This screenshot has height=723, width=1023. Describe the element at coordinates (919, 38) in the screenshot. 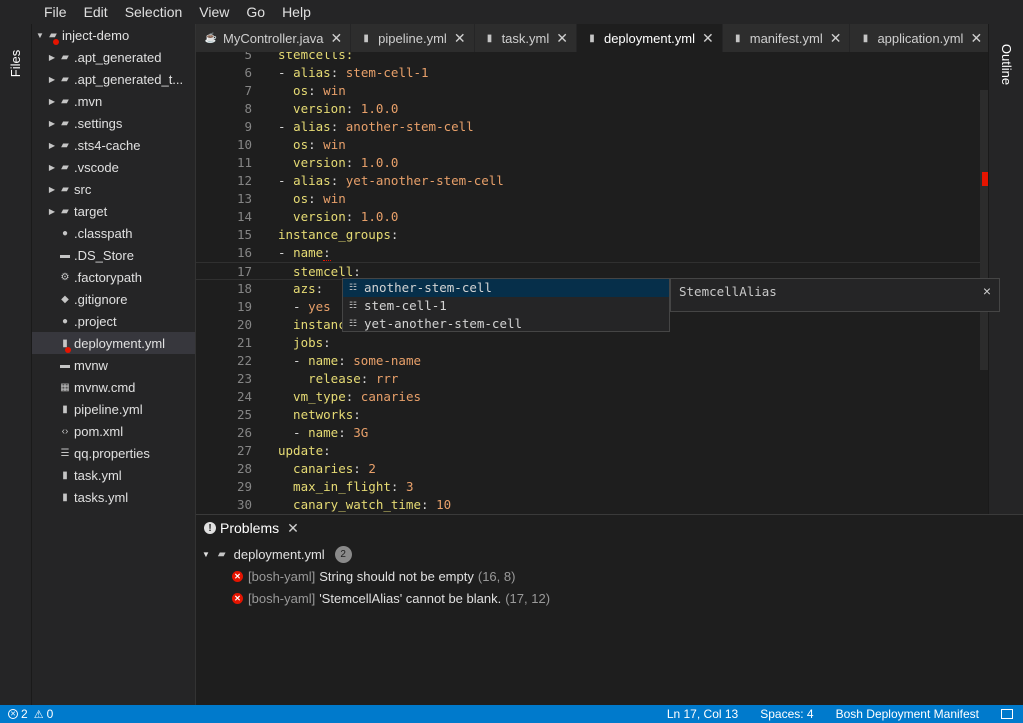

I see `editor-tab: ▮ application.yml ✕` at that location.